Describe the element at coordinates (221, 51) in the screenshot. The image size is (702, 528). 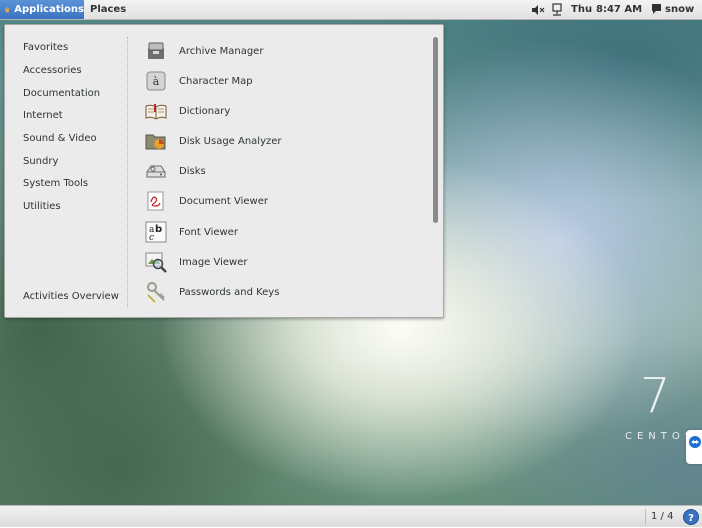
I see `app-label: Archive Manager` at that location.